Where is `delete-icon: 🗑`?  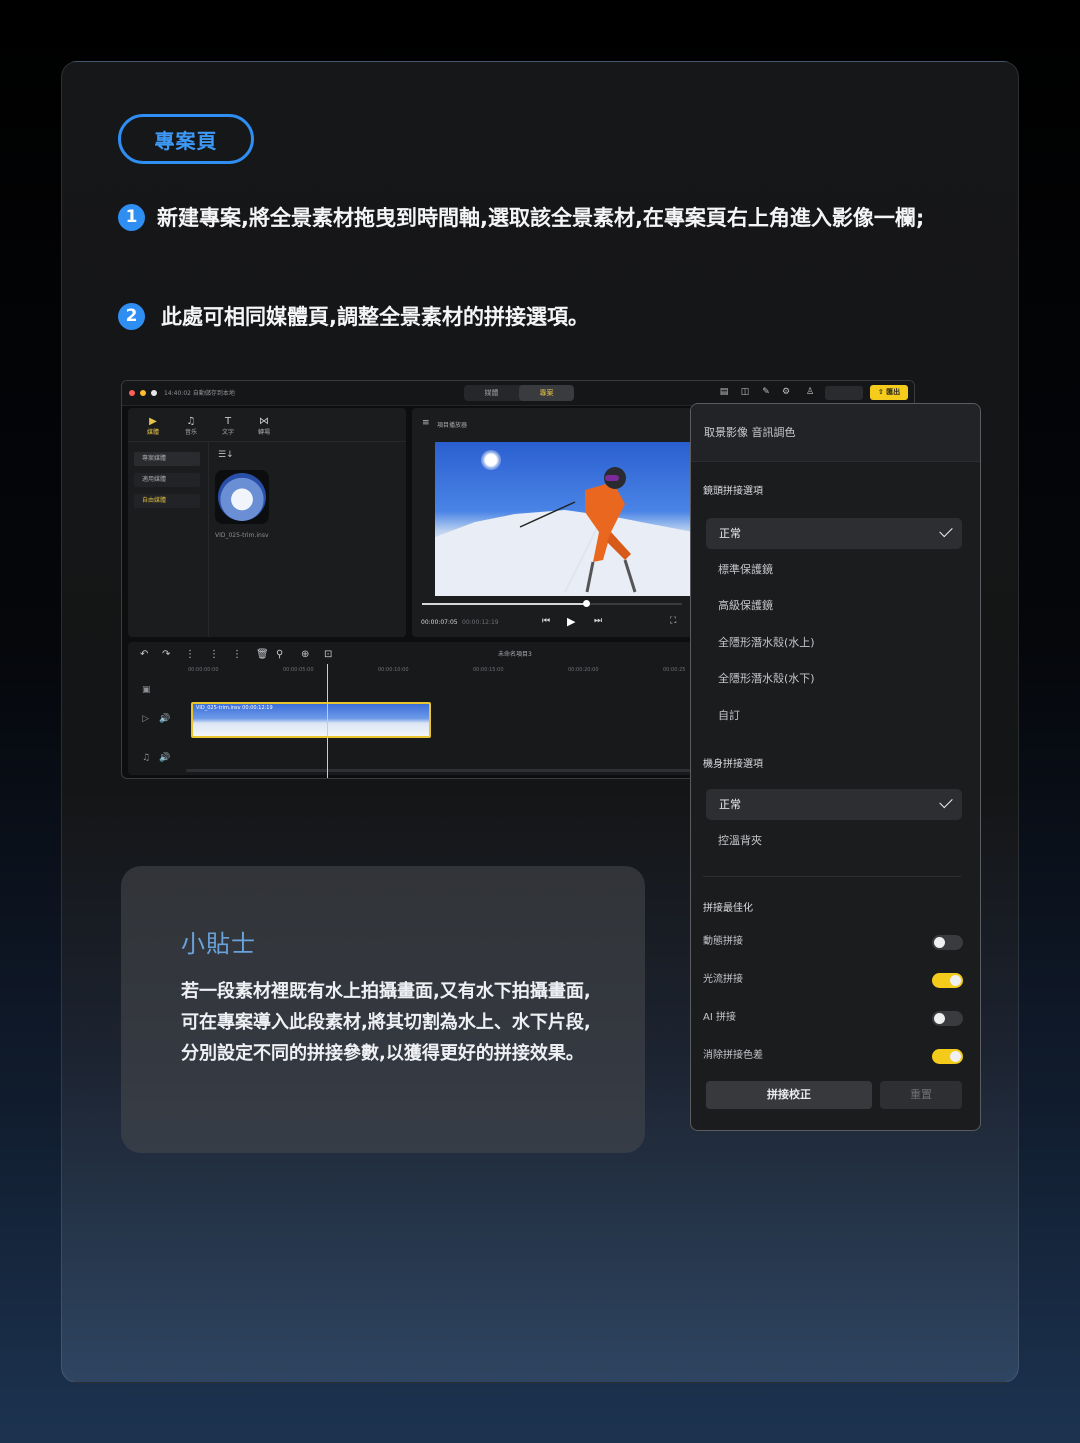
delete-icon: 🗑 is located at coordinates (262, 654).